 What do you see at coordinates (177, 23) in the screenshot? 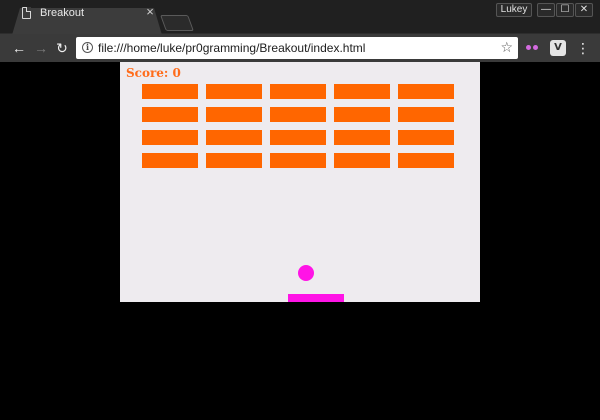
I see `new-tab-button` at bounding box center [177, 23].